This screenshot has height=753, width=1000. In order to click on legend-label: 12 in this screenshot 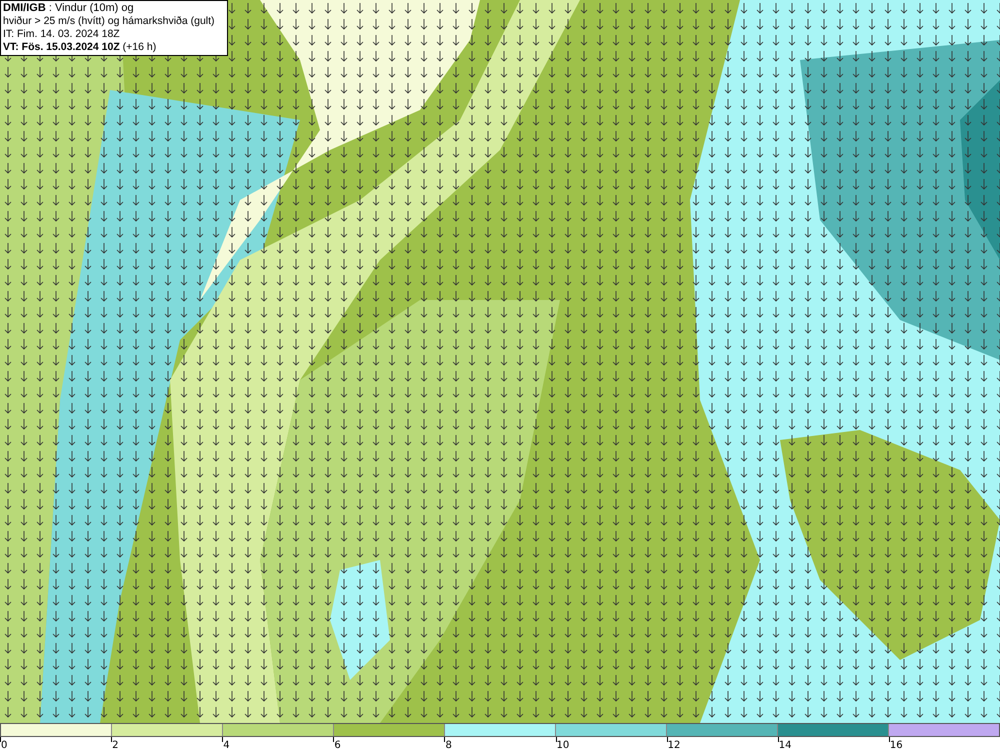, I will do `click(674, 746)`.